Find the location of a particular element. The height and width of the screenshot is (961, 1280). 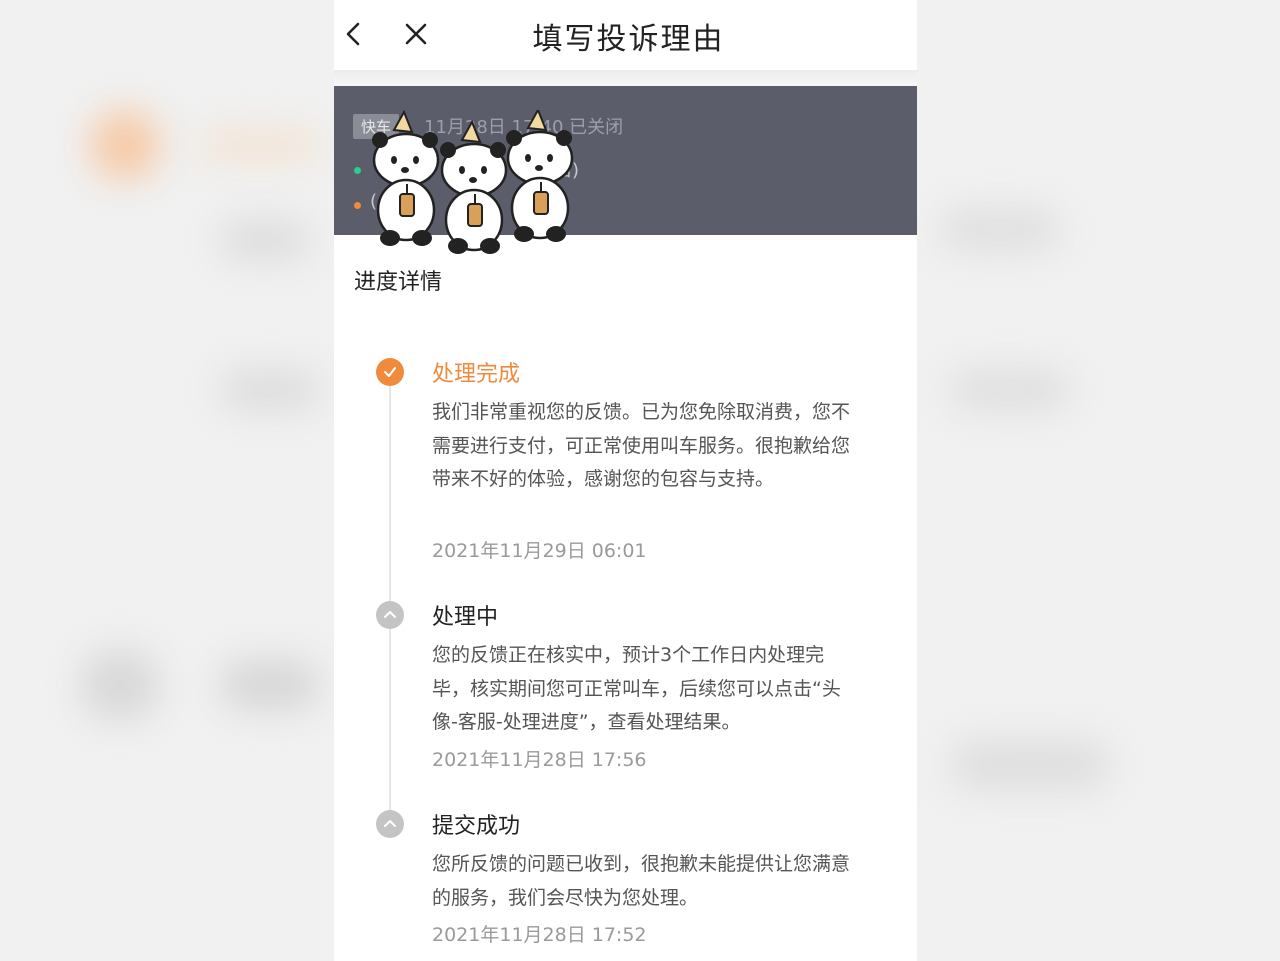

step-completed-indicator is located at coordinates (390, 372).